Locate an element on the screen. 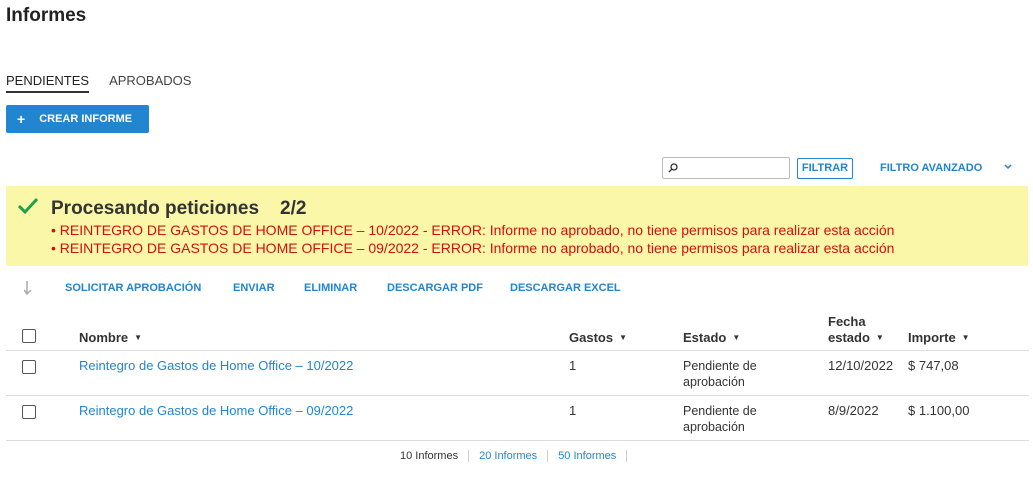 The height and width of the screenshot is (485, 1033). column-header-status-date: Fecha estado ▼ is located at coordinates (856, 330).